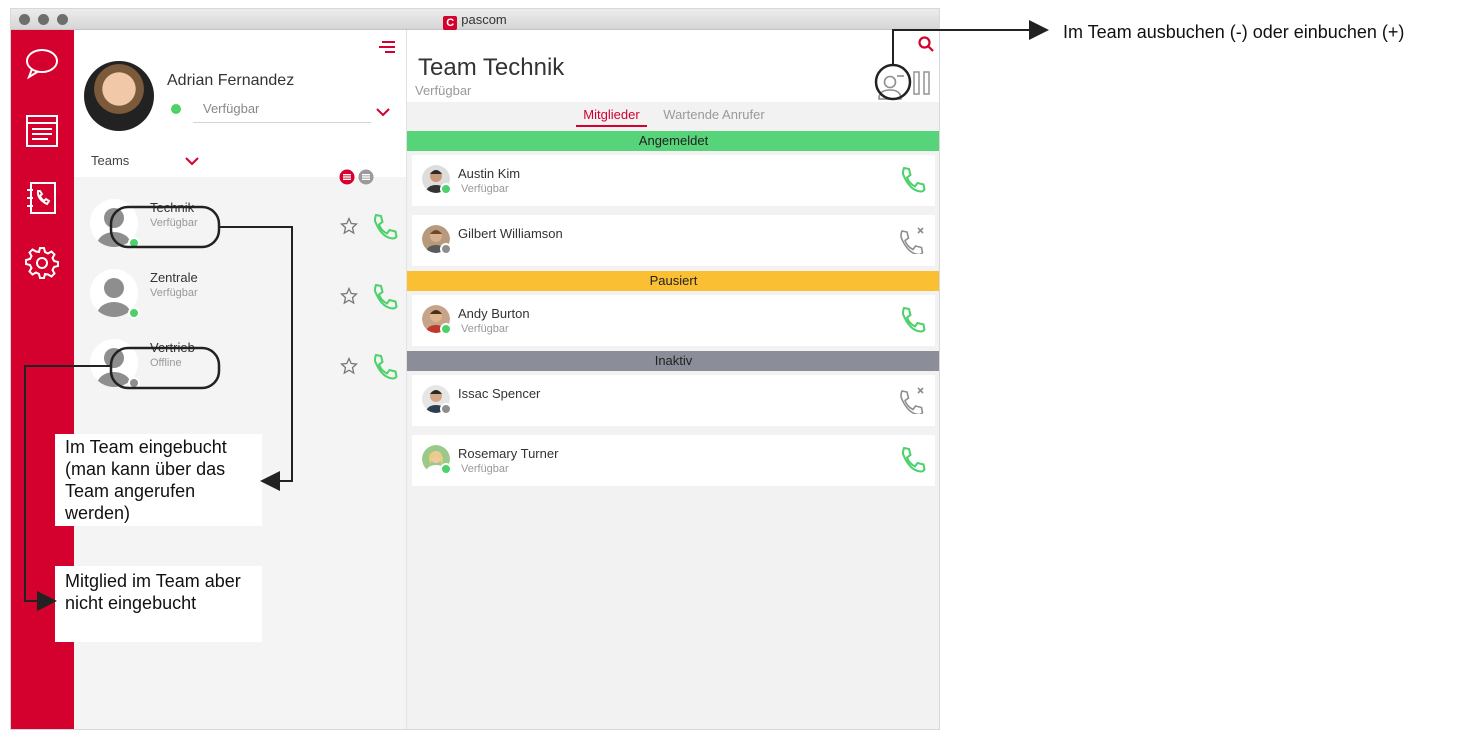  What do you see at coordinates (240, 361) in the screenshot?
I see `team-item-vertrieb: Vertrieb Offline` at bounding box center [240, 361].